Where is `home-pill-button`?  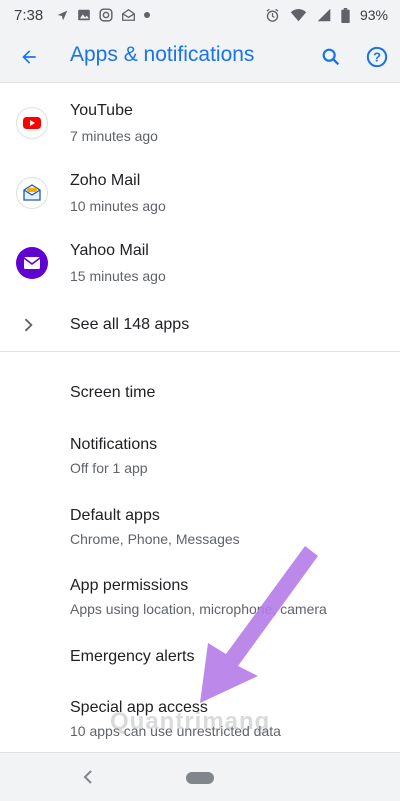 home-pill-button is located at coordinates (200, 778).